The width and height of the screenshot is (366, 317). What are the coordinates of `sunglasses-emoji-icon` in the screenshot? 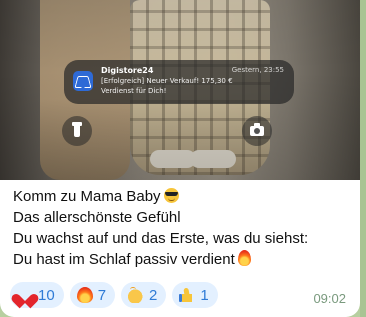 It's located at (171, 195).